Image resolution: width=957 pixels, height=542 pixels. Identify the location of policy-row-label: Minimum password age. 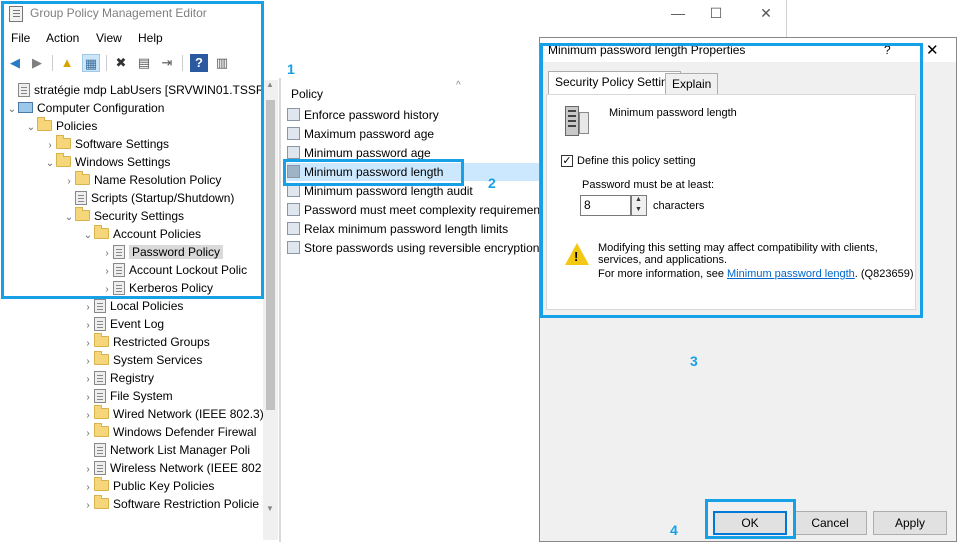
(367, 153).